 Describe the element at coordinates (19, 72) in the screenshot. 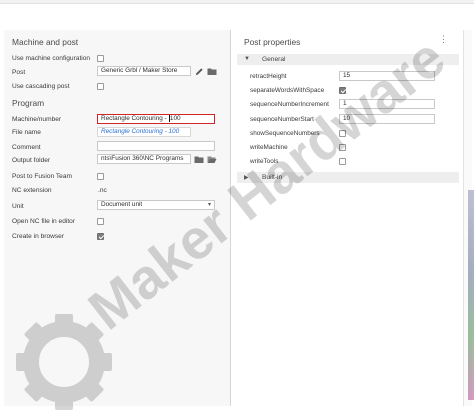

I see `post-label: Post` at that location.